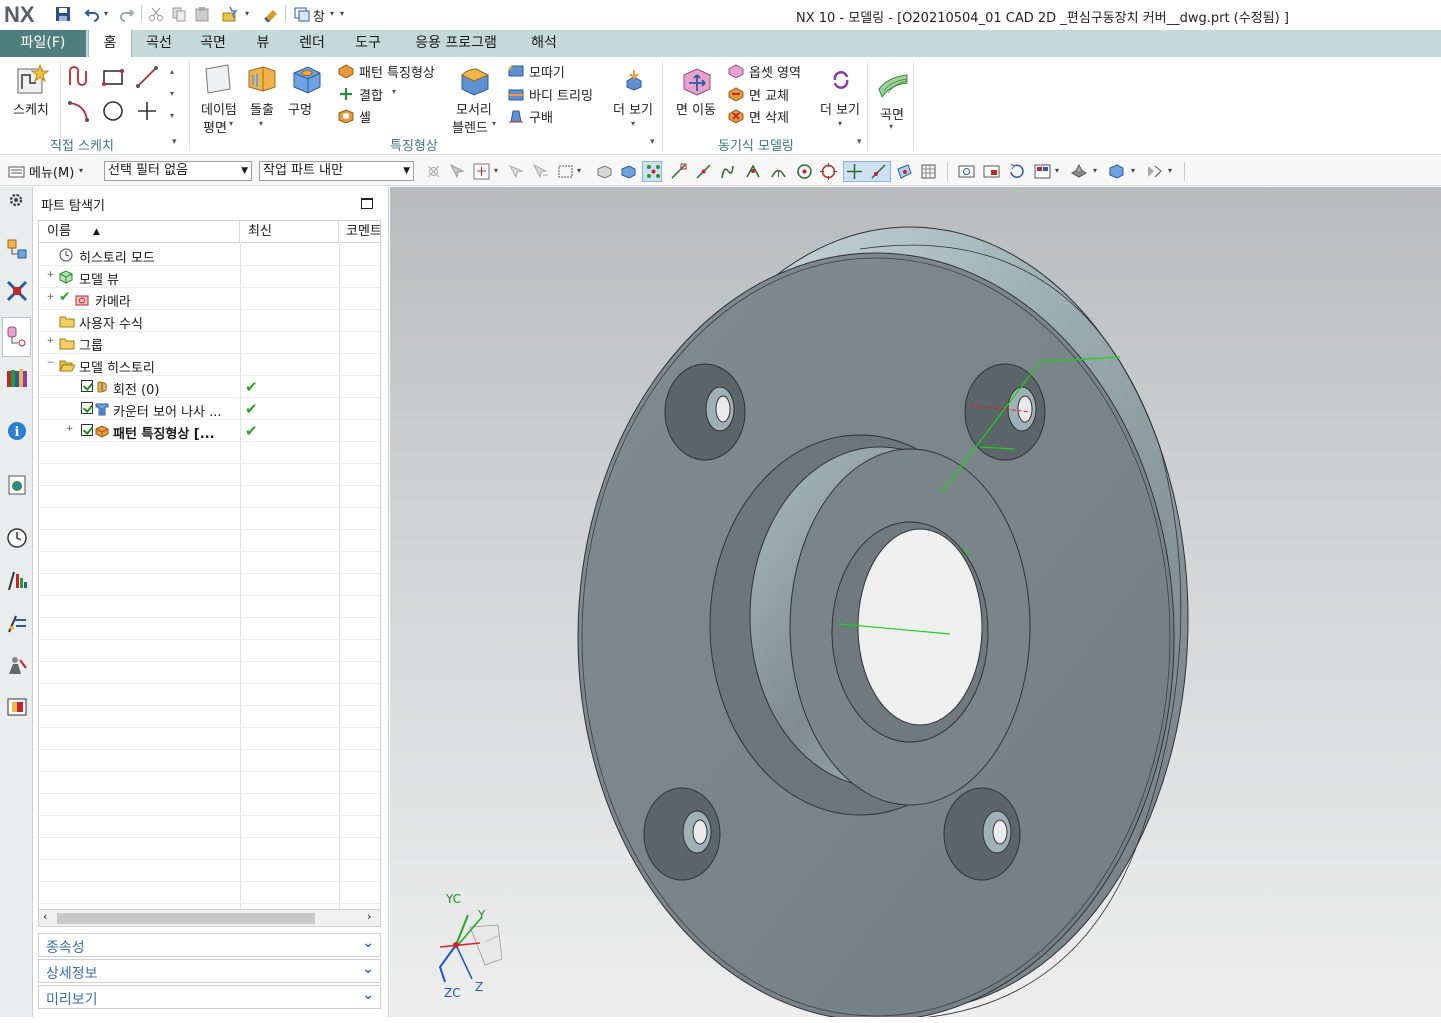  Describe the element at coordinates (106, 13) in the screenshot. I see `undo-dropdown-icon: ▾` at that location.